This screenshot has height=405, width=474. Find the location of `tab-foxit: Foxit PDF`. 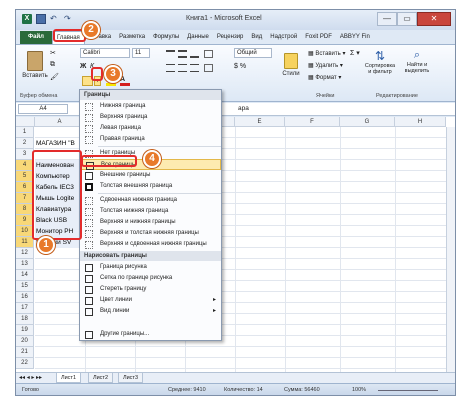

tab-foxit: Foxit PDF is located at coordinates (318, 37).